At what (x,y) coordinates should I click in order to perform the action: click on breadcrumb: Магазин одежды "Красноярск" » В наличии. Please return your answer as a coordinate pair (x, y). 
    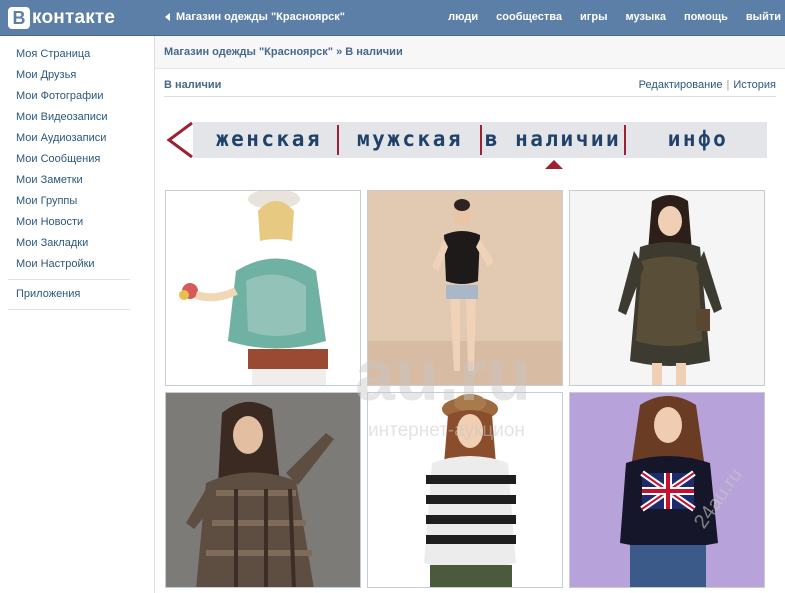
    Looking at the image, I should click on (470, 52).